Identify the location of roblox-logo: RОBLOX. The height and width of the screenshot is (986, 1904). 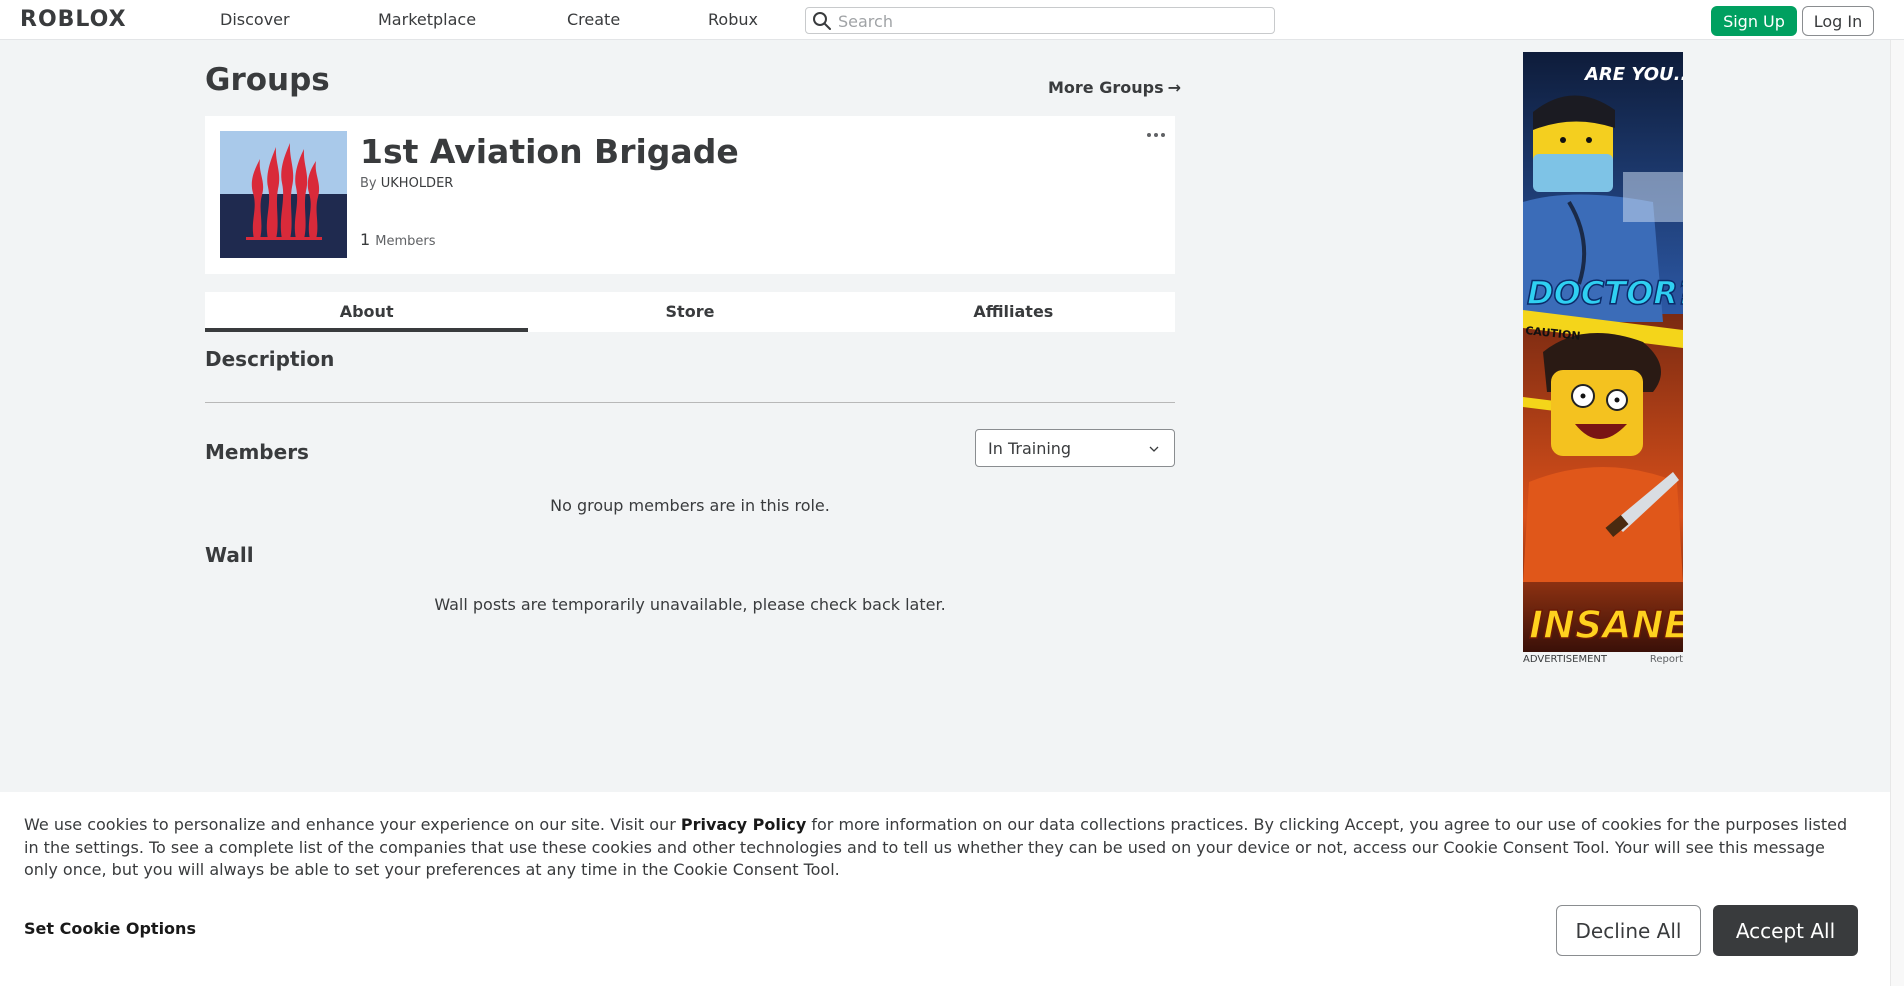
(73, 19).